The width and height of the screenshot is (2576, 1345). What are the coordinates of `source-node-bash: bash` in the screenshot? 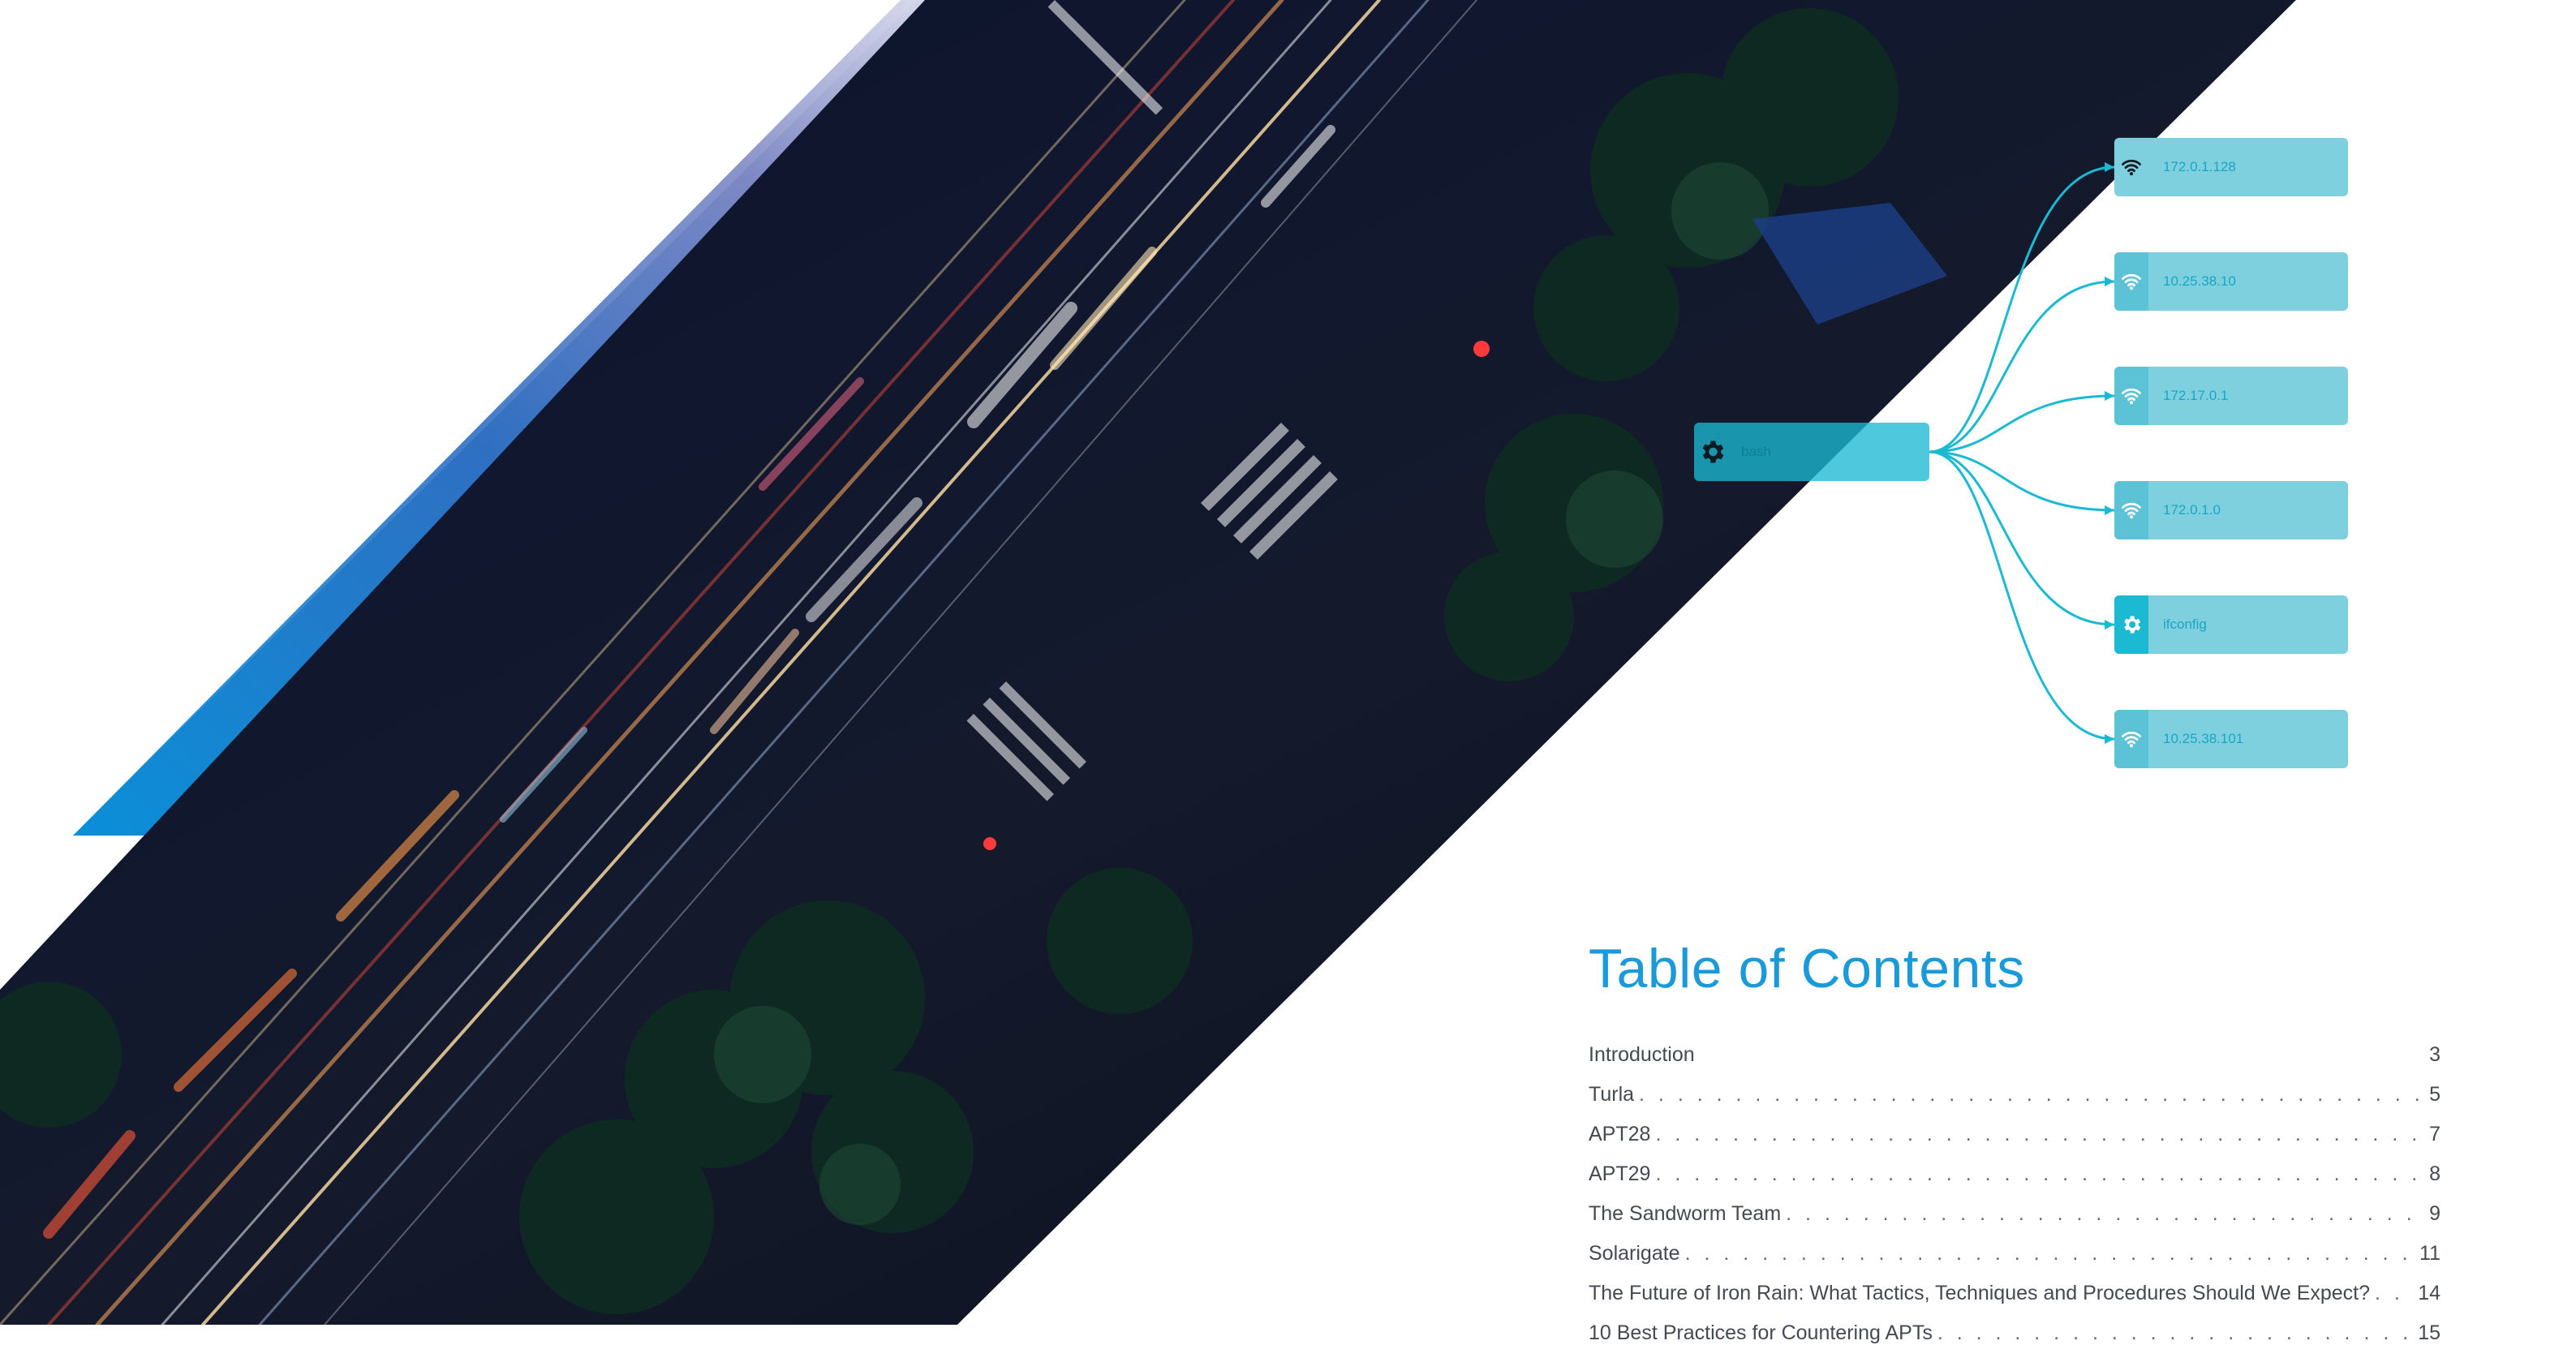 It's located at (1812, 452).